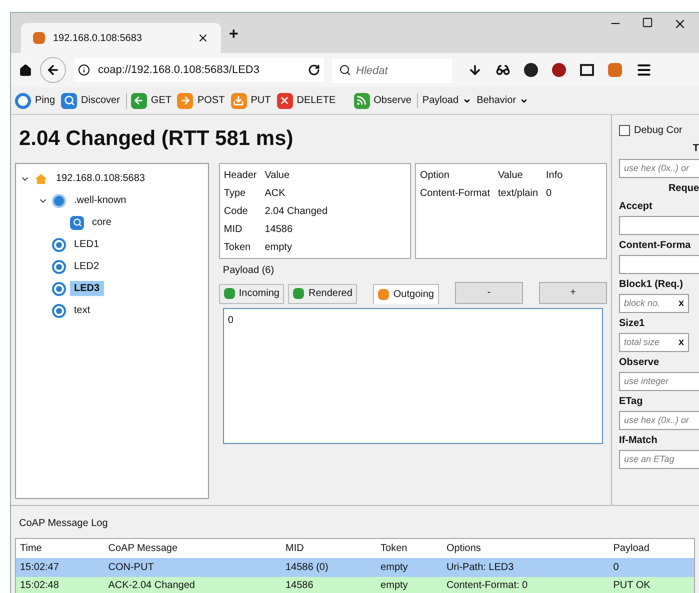 This screenshot has width=699, height=593. What do you see at coordinates (185, 100) in the screenshot?
I see `arrow-right-icon` at bounding box center [185, 100].